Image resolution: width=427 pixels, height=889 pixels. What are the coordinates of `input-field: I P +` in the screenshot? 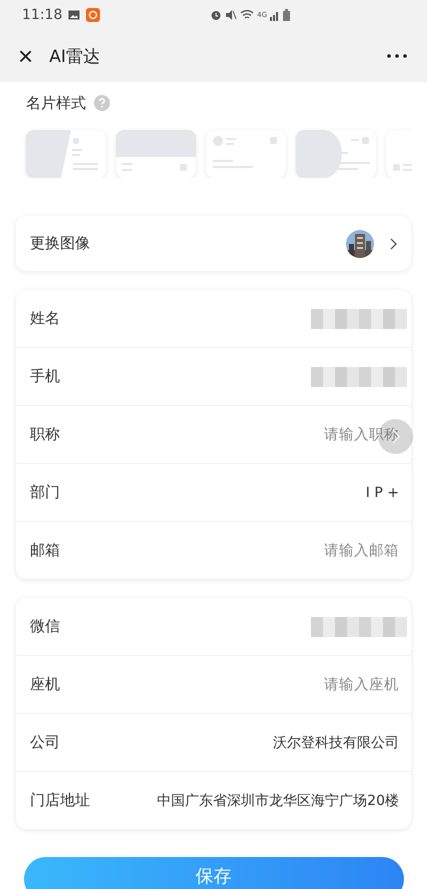 It's located at (347, 492).